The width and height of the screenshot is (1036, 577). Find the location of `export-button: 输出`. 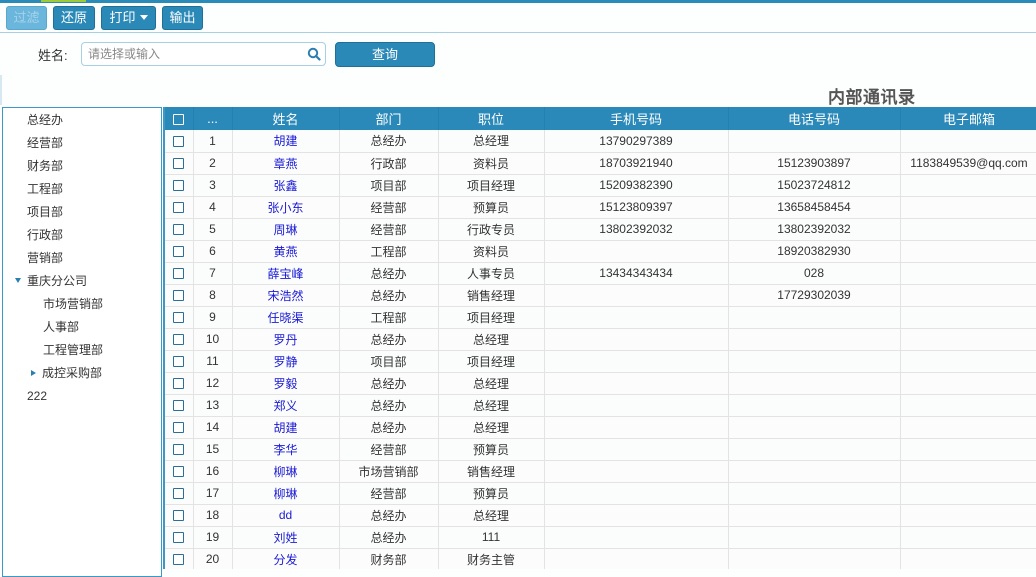

export-button: 输出 is located at coordinates (182, 18).